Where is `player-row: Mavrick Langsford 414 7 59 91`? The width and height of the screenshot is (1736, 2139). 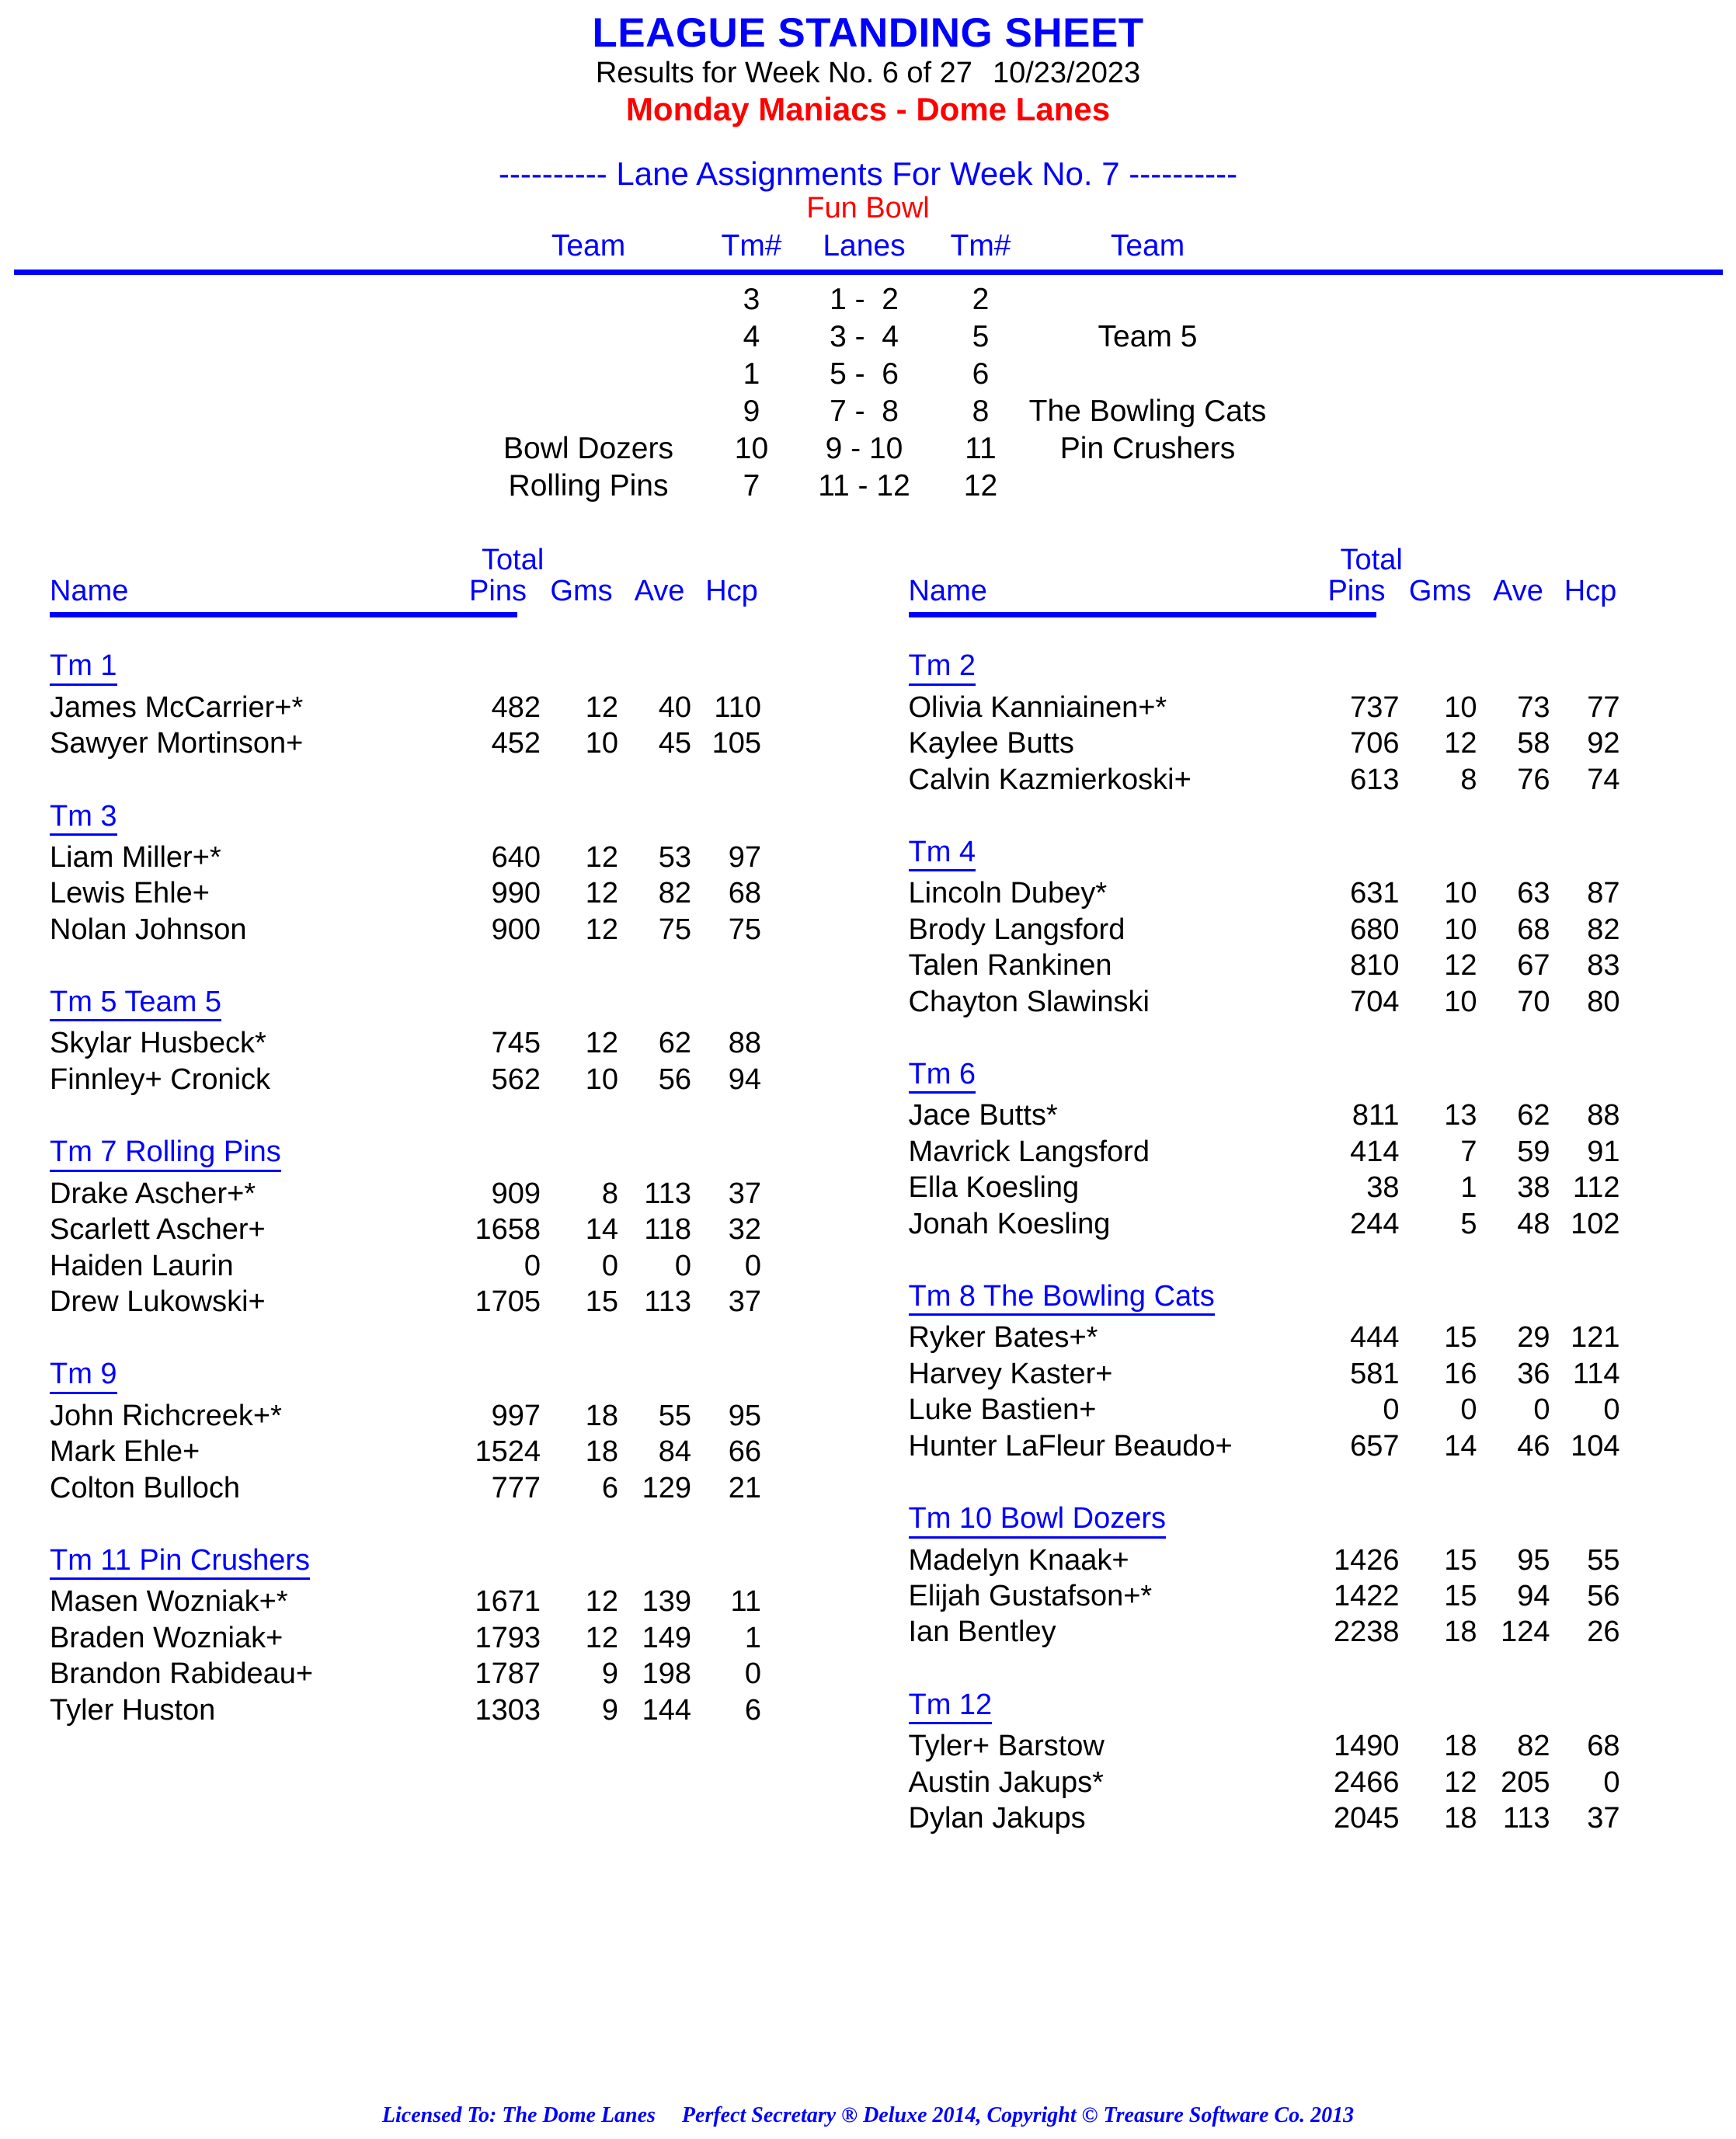
player-row: Mavrick Langsford 414 7 59 91 is located at coordinates (1264, 1152).